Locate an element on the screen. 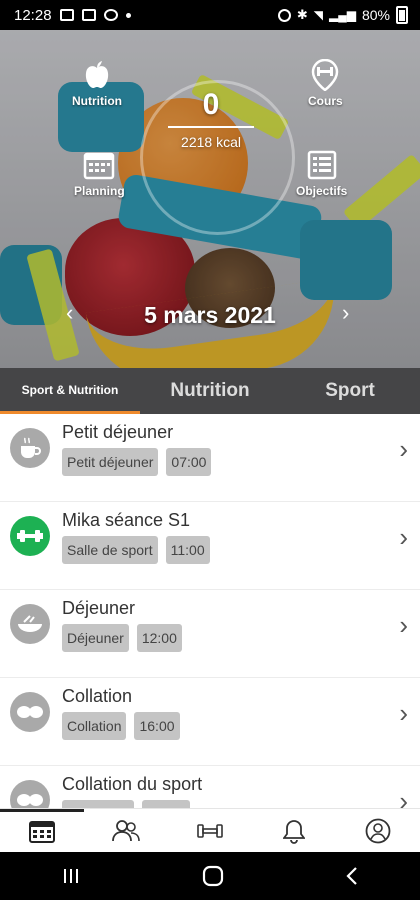 The height and width of the screenshot is (900, 420). previous-day-arrow-icon: ‹ is located at coordinates (69, 313).